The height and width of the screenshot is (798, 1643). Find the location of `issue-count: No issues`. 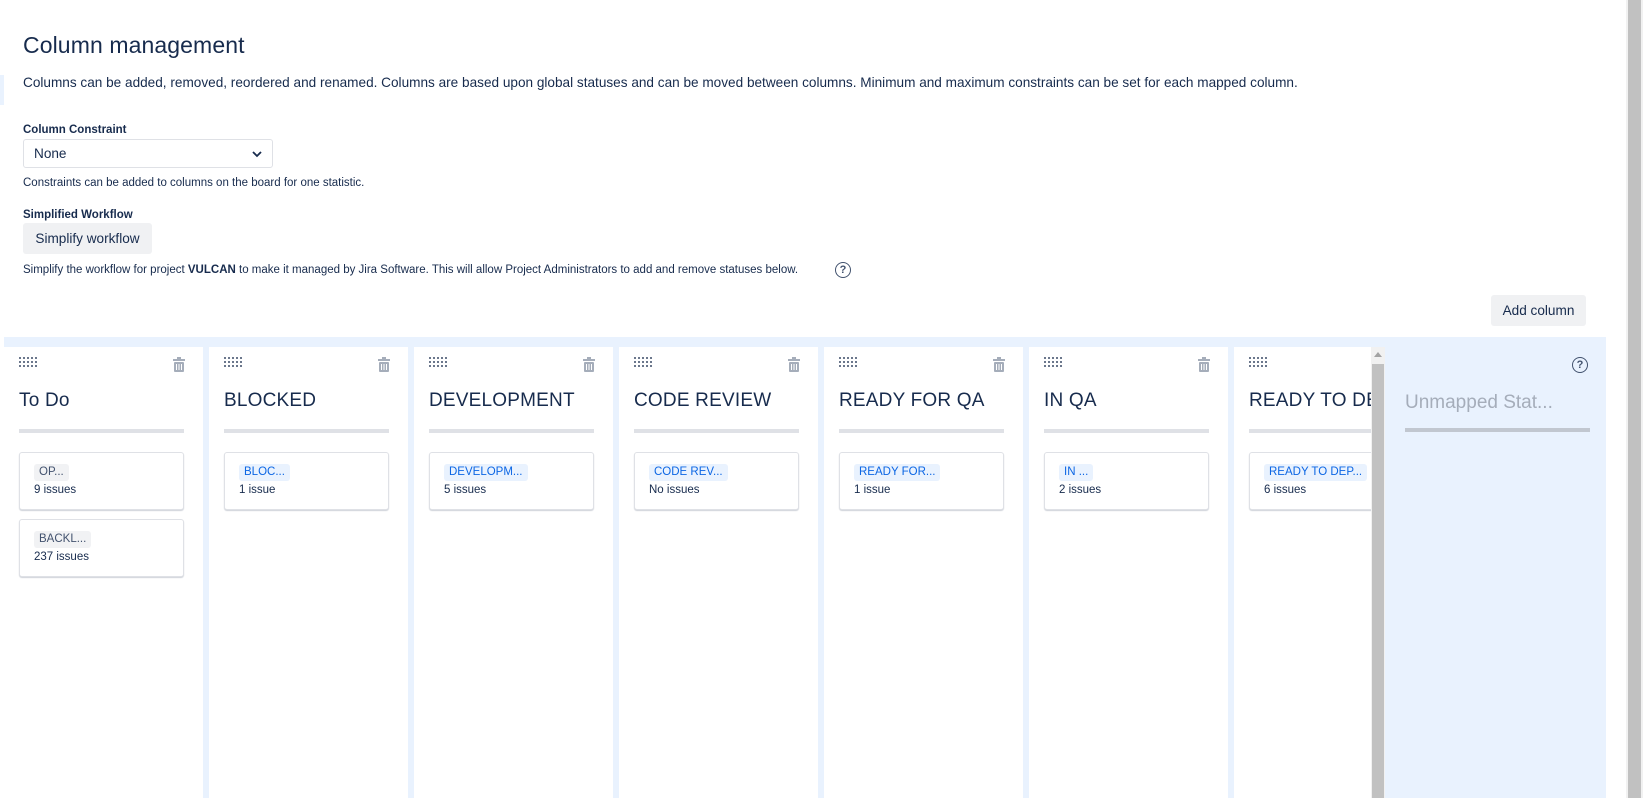

issue-count: No issues is located at coordinates (674, 490).